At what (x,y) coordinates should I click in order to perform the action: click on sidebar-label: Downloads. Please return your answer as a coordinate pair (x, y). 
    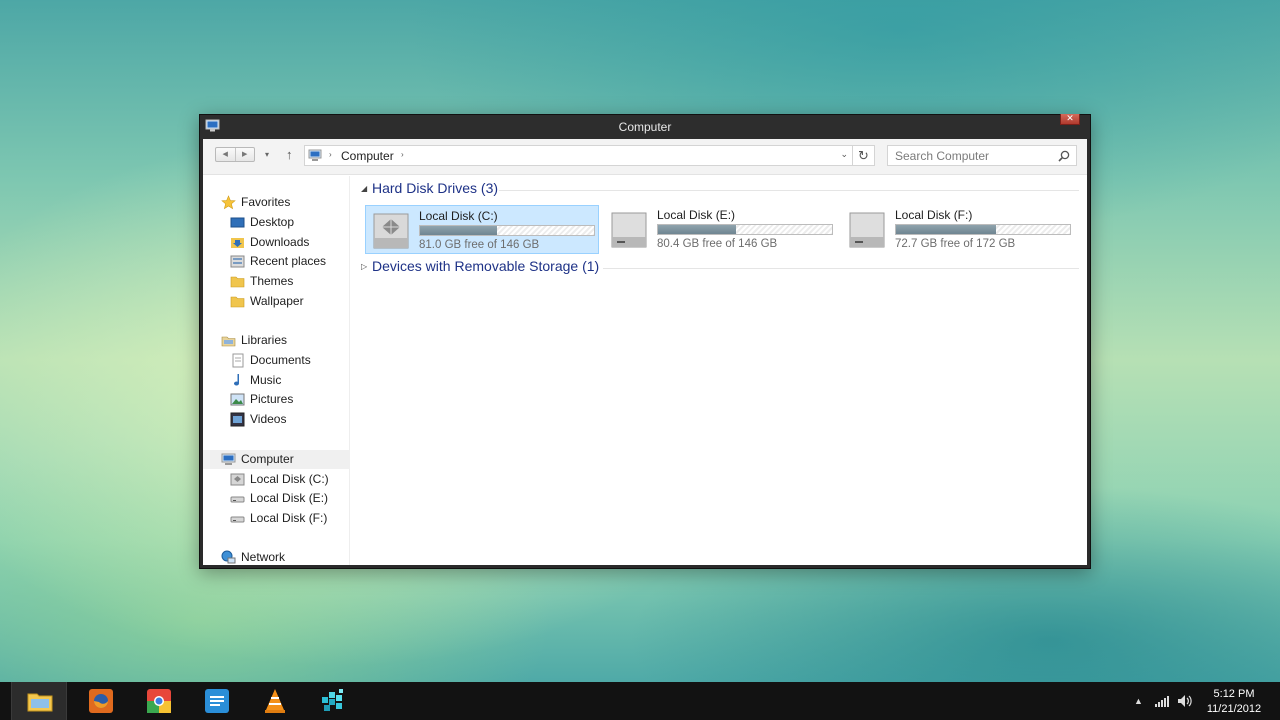
    Looking at the image, I should click on (280, 242).